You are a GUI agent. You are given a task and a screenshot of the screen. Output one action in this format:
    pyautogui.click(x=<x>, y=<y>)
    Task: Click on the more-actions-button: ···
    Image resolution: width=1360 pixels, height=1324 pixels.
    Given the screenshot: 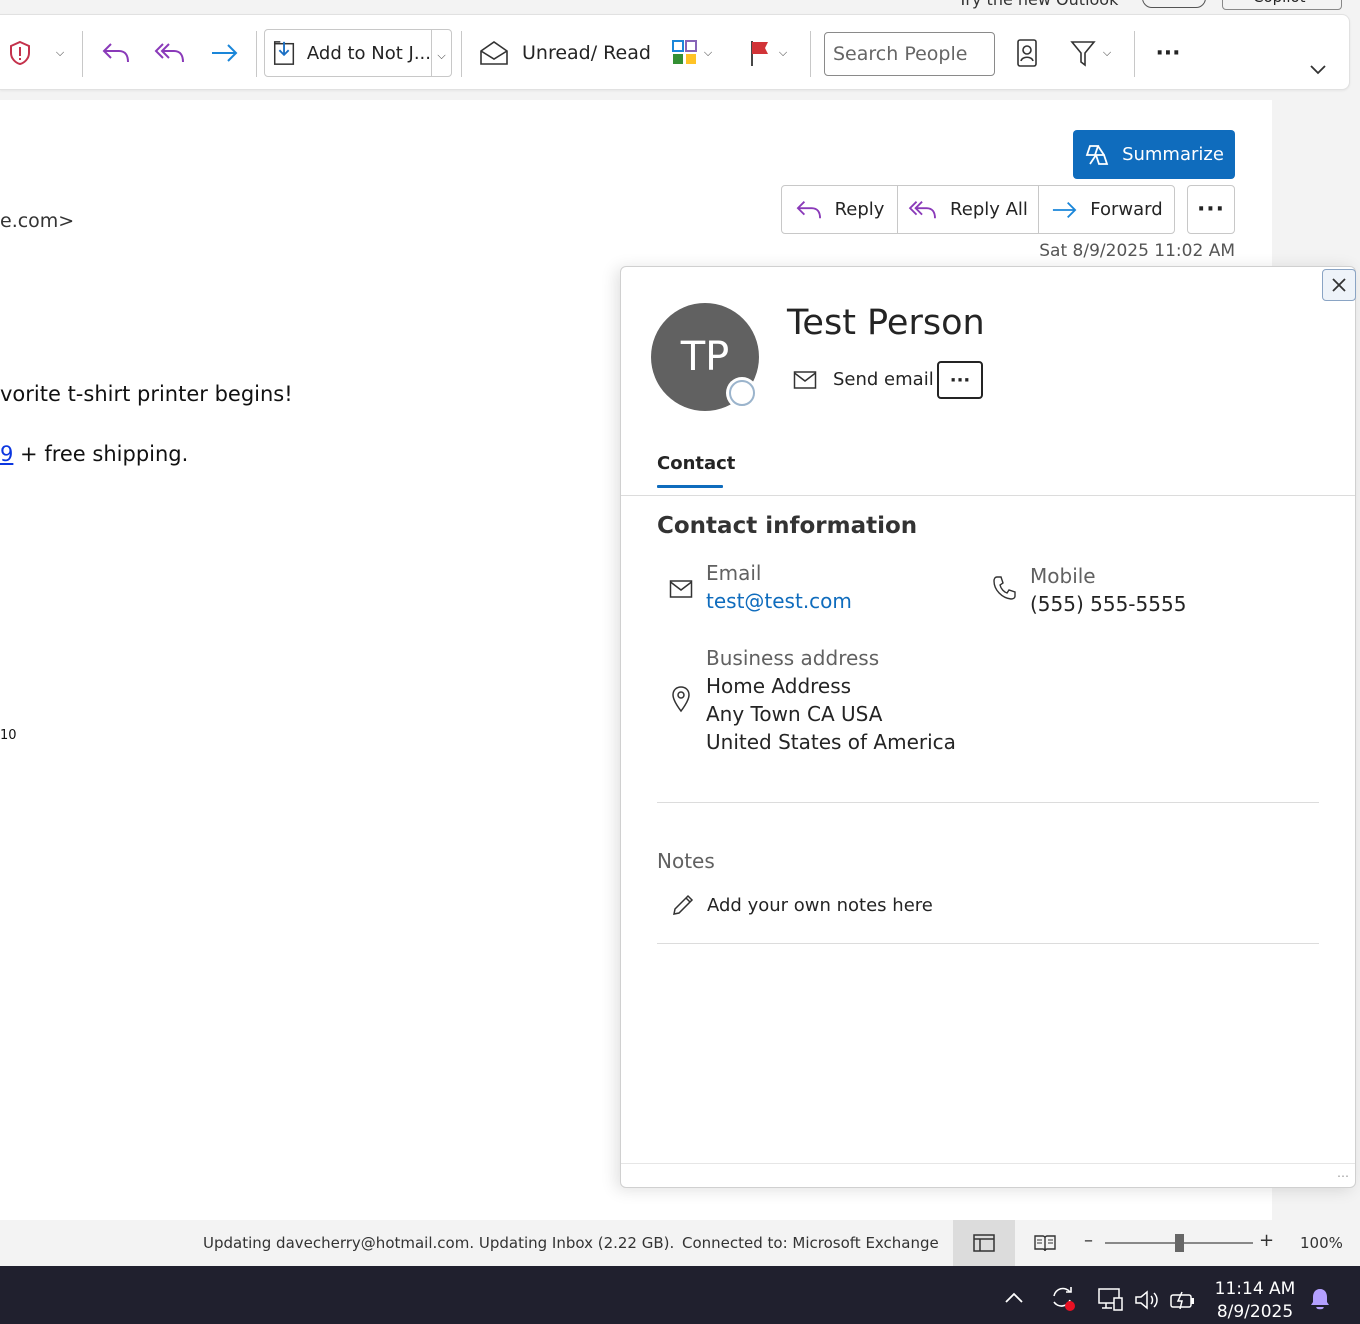 What is the action you would take?
    pyautogui.click(x=1211, y=209)
    